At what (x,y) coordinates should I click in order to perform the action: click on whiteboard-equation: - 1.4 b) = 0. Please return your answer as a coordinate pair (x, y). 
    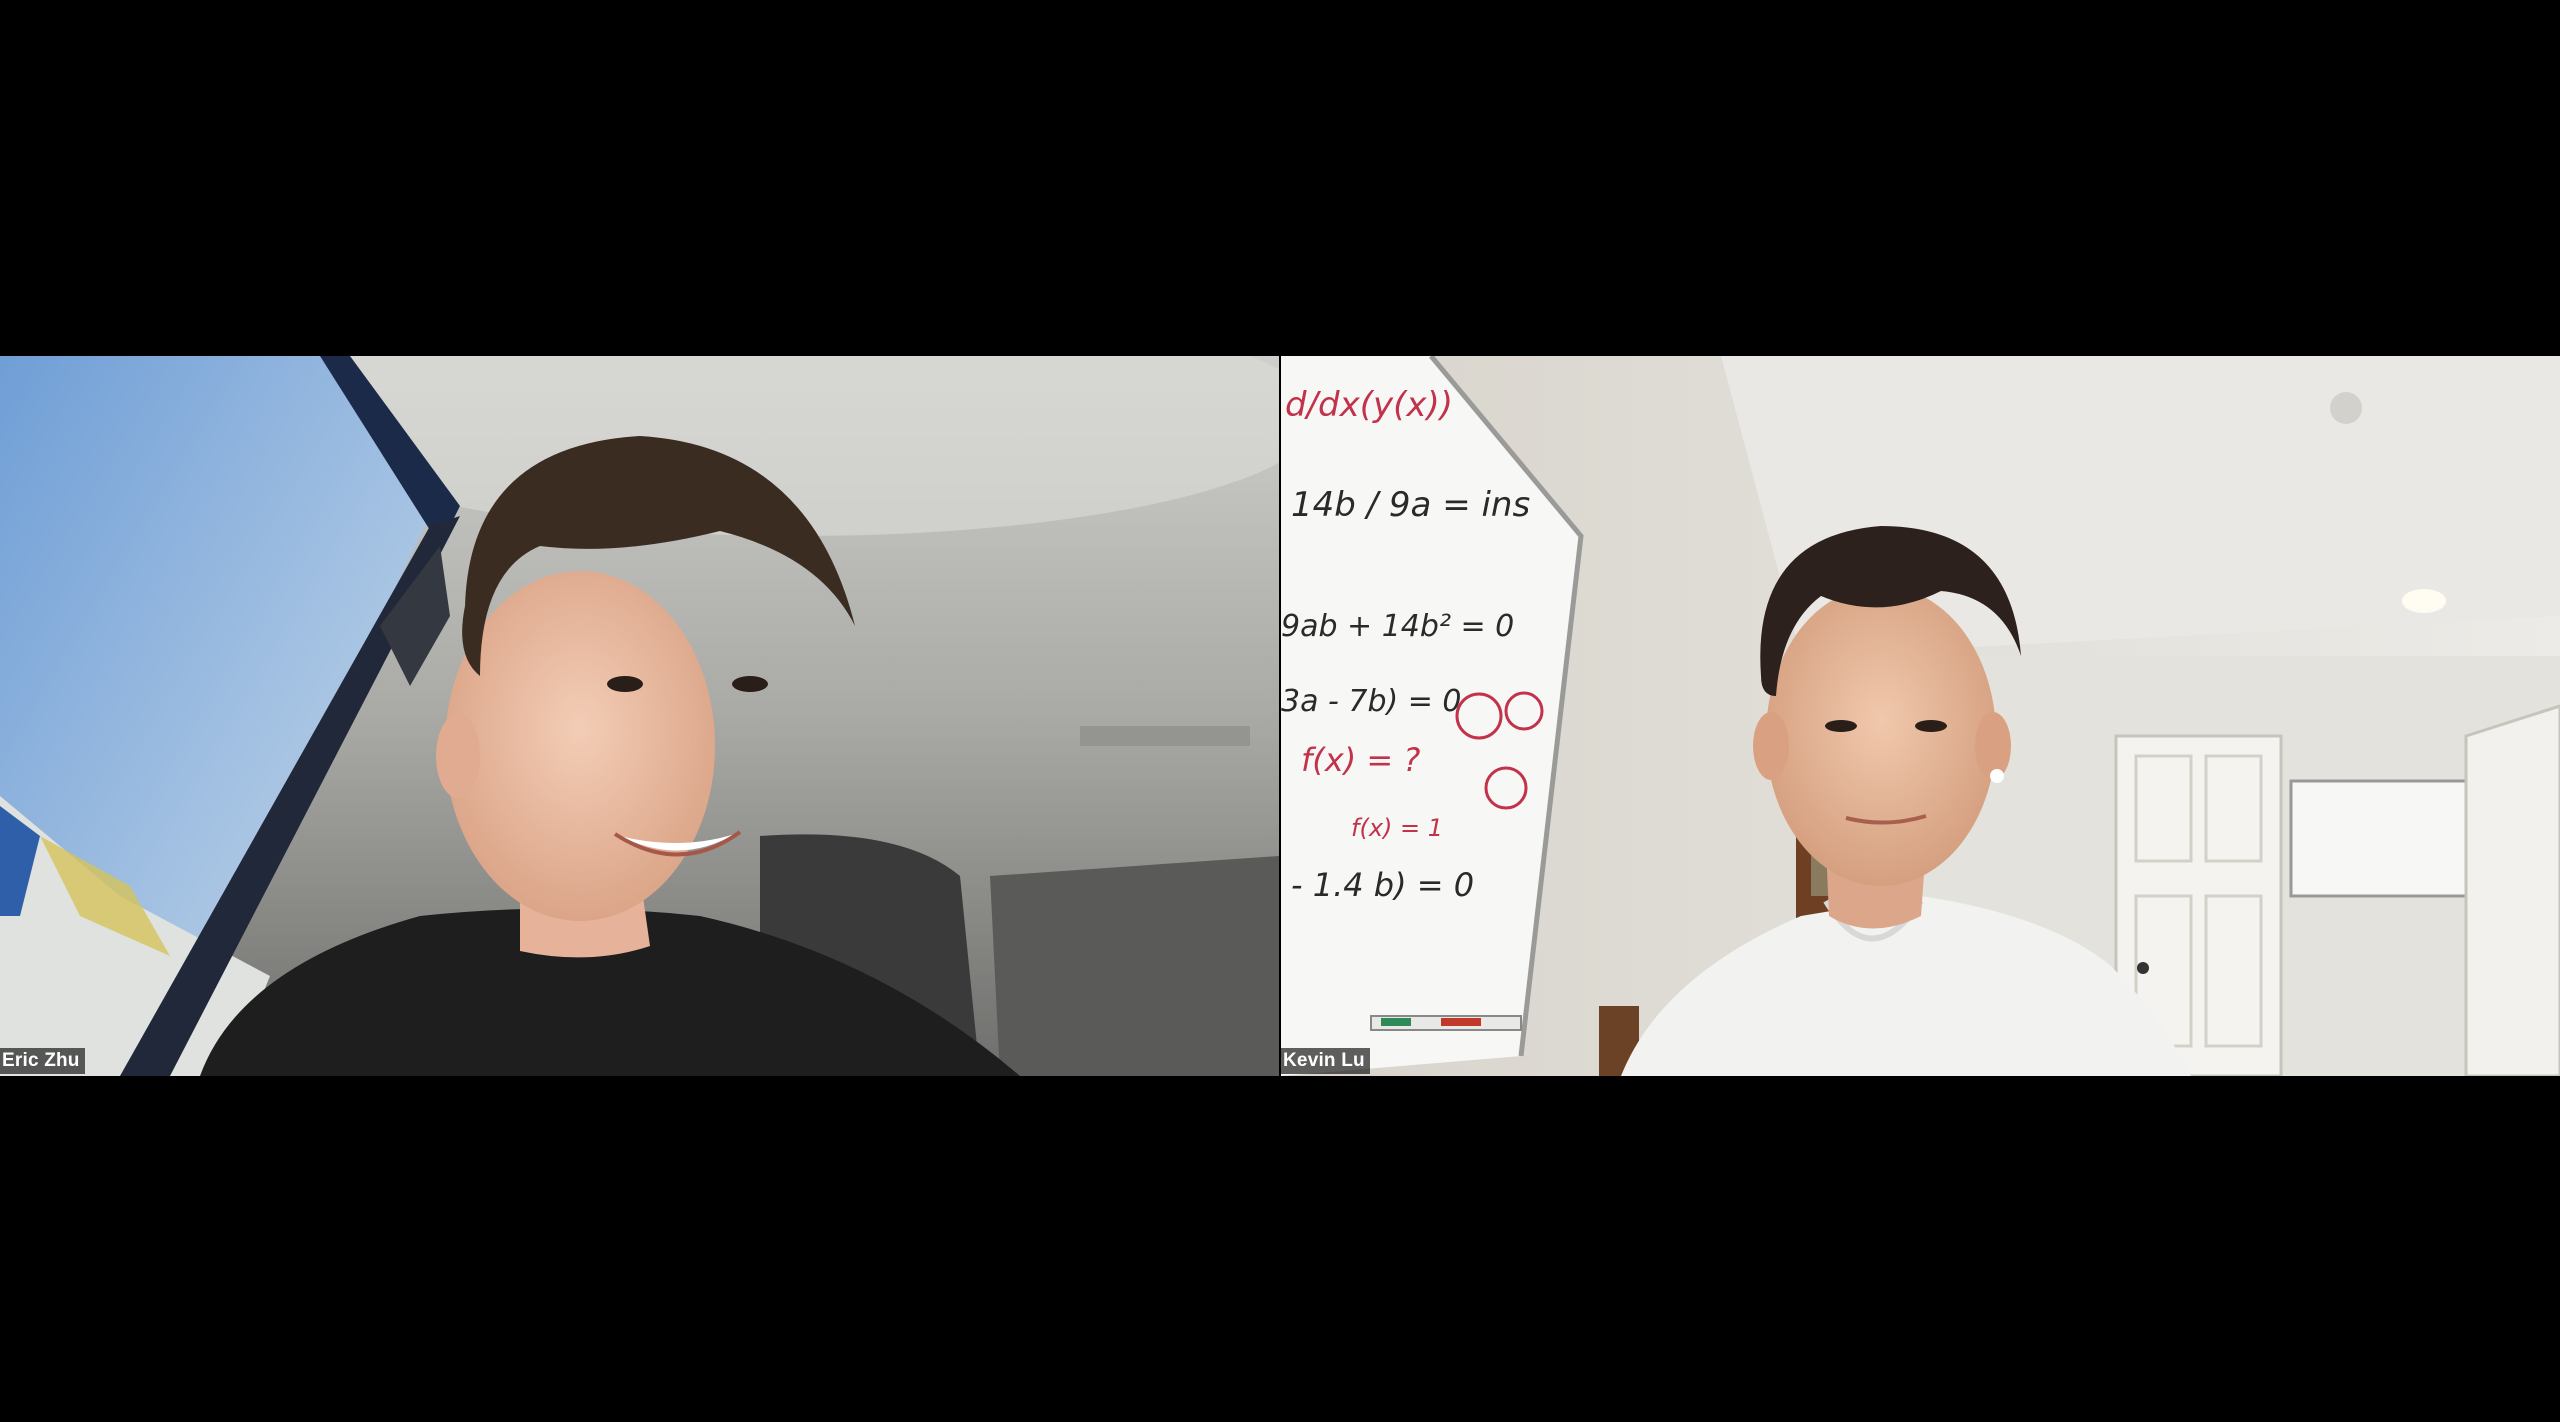
    Looking at the image, I should click on (1382, 885).